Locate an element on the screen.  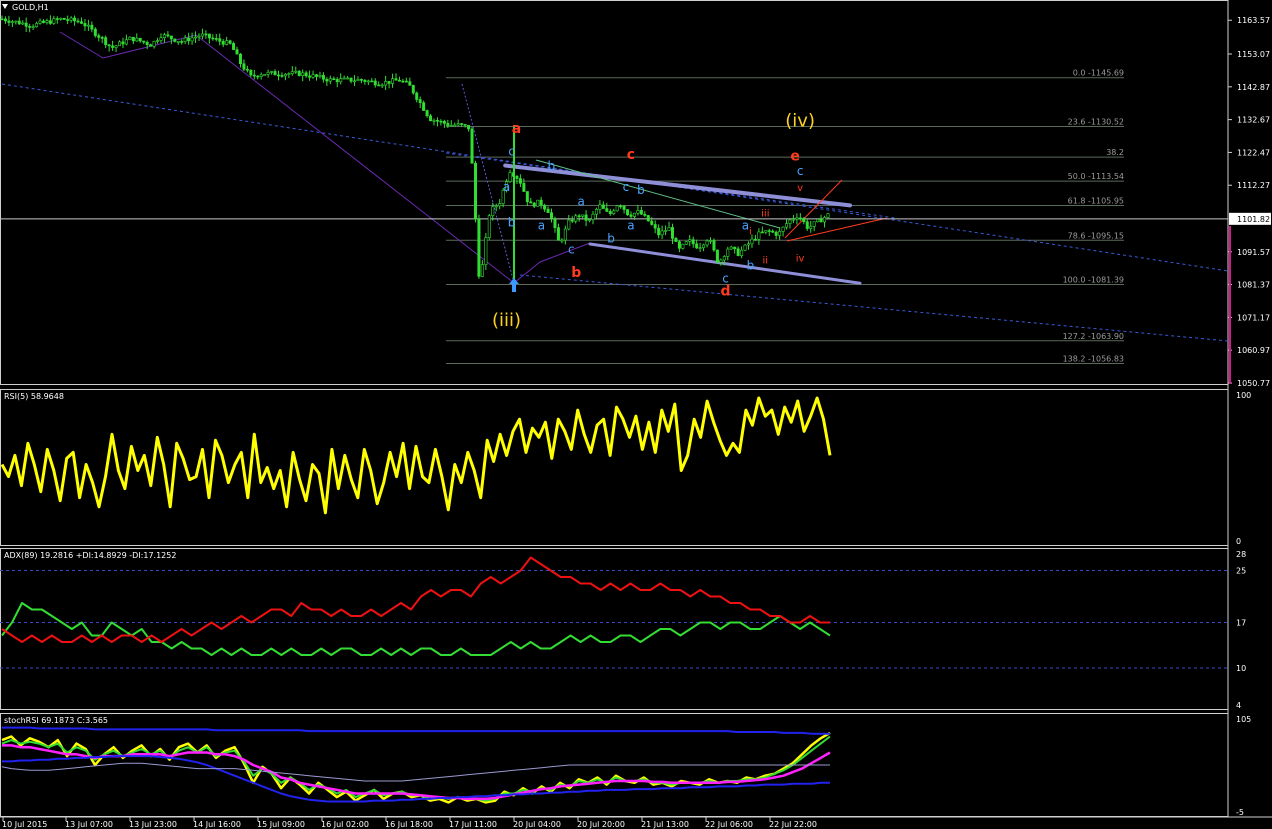
price-tick-label-4: 1122.47 is located at coordinates (1253, 152).